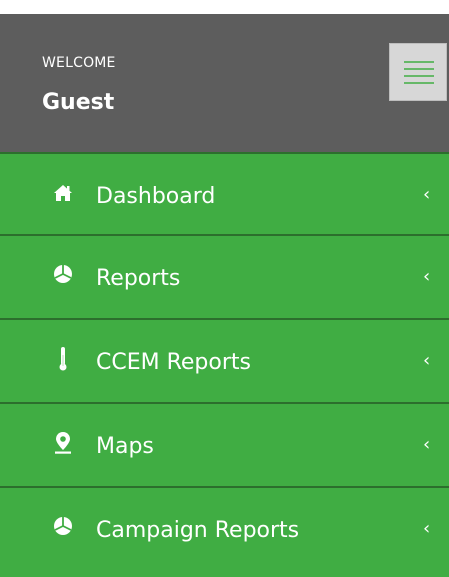 The width and height of the screenshot is (449, 577). What do you see at coordinates (198, 530) in the screenshot?
I see `sidebar-item-label: Campaign Reports` at bounding box center [198, 530].